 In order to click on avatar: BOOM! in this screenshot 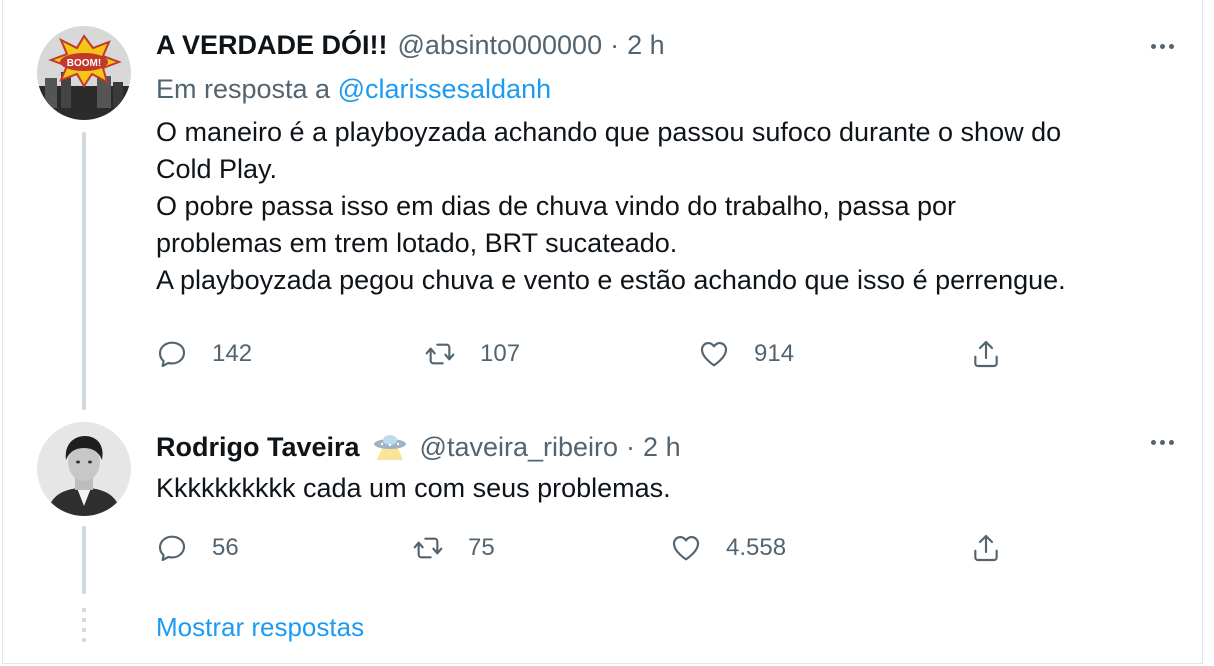, I will do `click(84, 73)`.